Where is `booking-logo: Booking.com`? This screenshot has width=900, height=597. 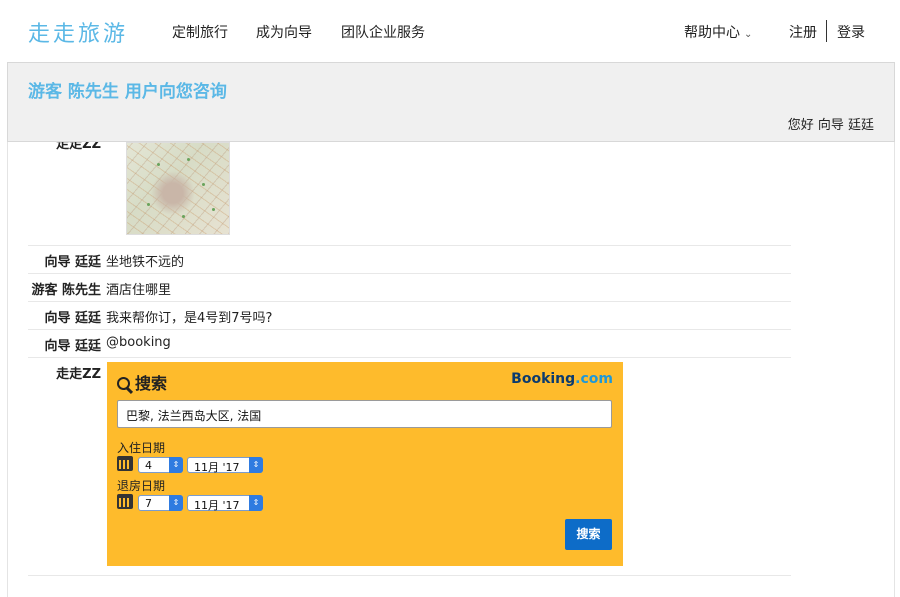 booking-logo: Booking.com is located at coordinates (562, 379).